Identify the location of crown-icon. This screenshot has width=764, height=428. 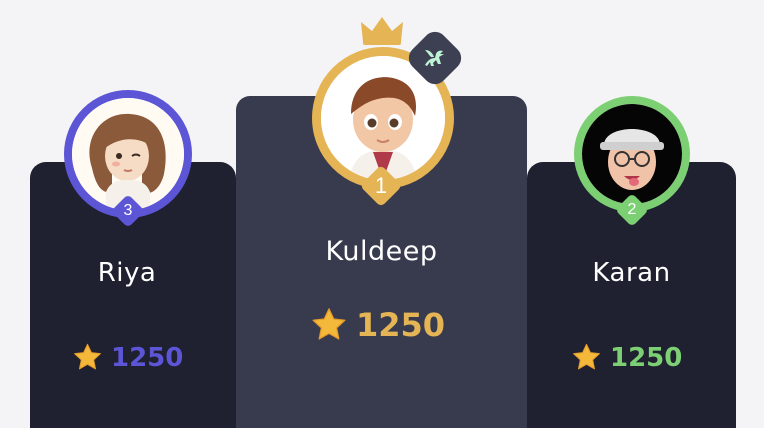
(382, 31).